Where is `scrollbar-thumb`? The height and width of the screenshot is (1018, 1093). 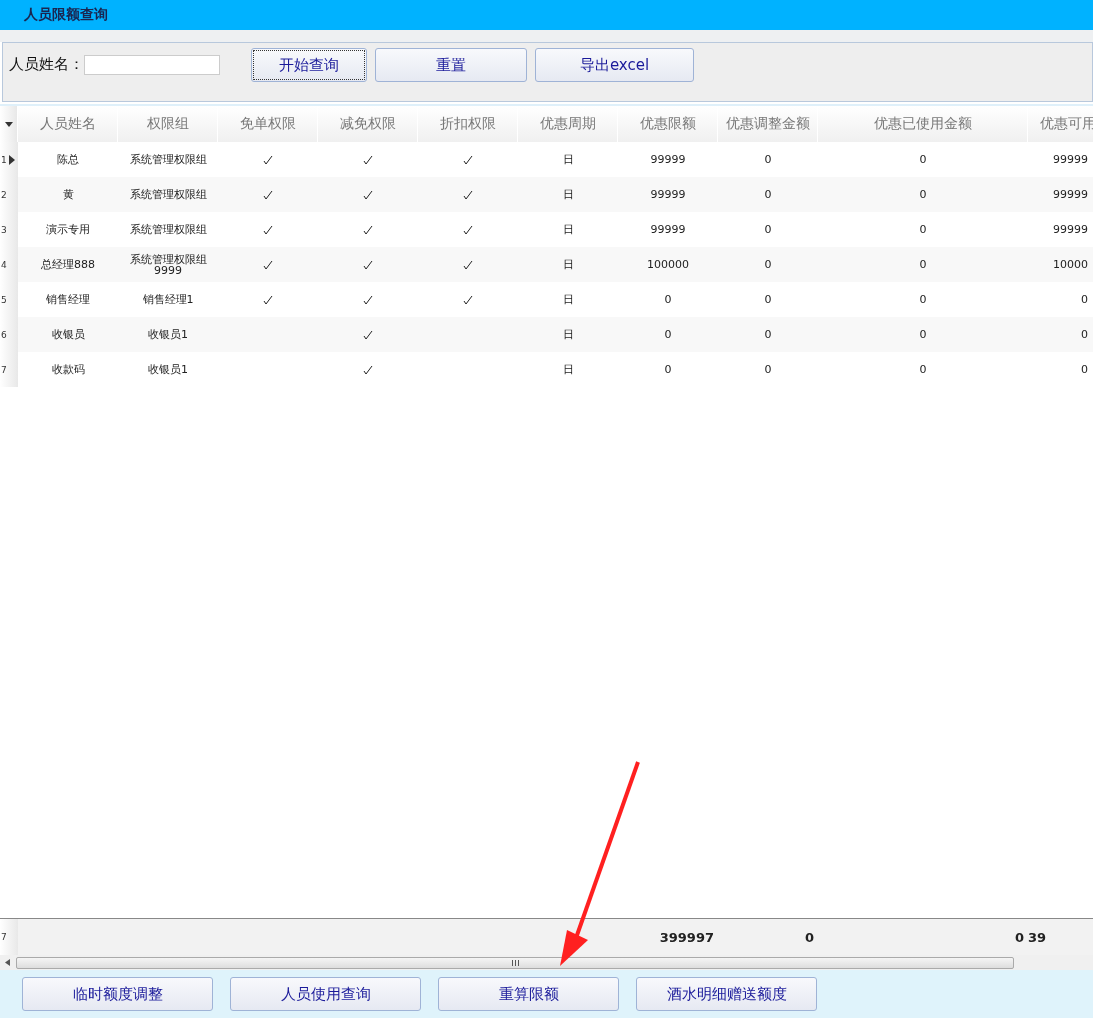
scrollbar-thumb is located at coordinates (515, 962).